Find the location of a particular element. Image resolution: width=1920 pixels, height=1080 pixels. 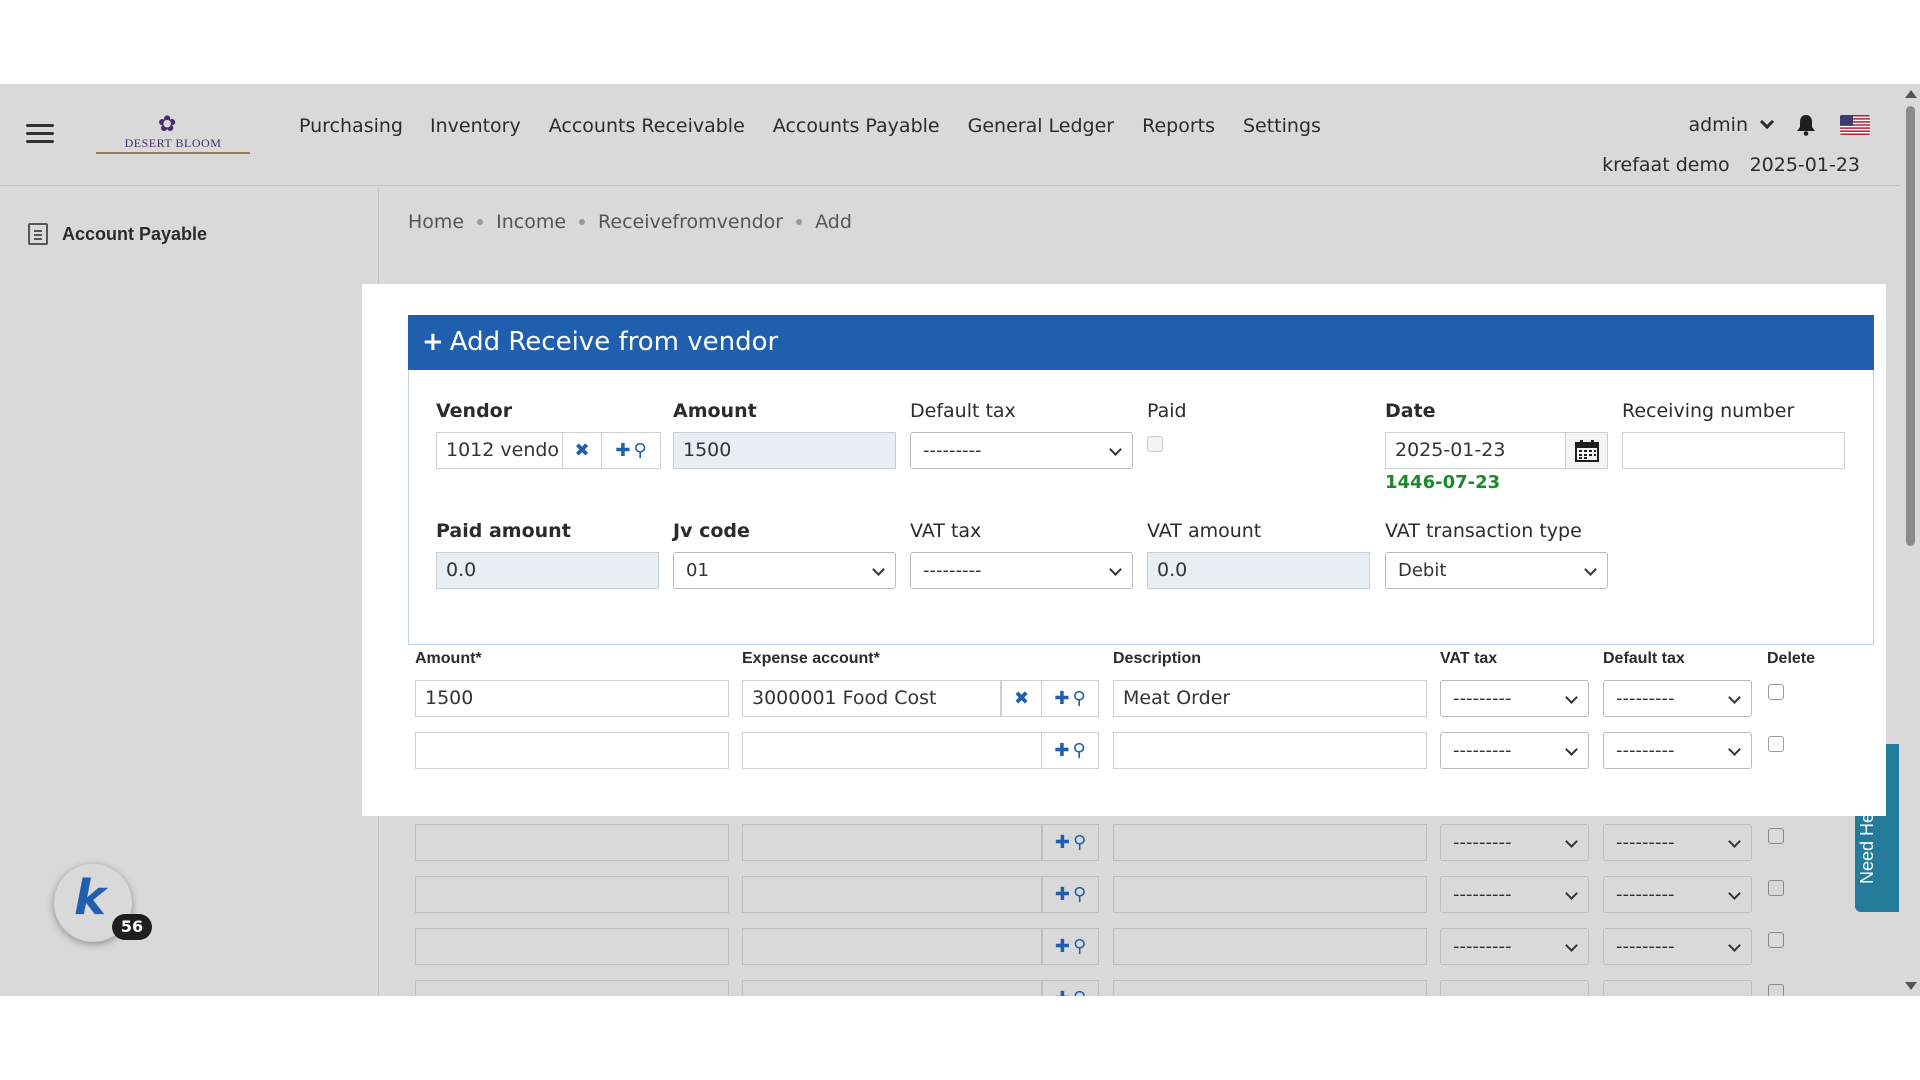

bell-icon is located at coordinates (1806, 125).